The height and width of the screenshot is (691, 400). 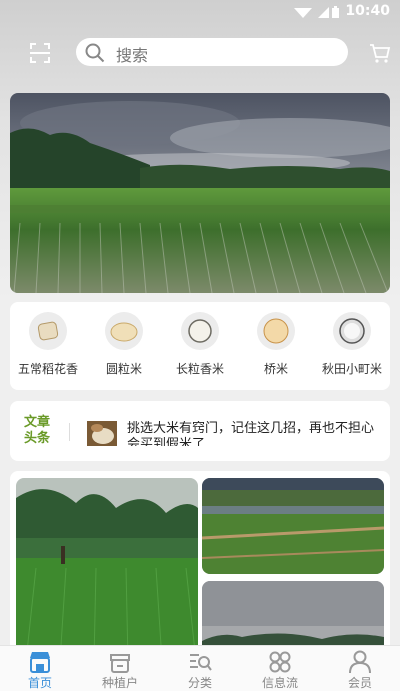 I want to click on news-tag: 文章头条, so click(x=37, y=430).